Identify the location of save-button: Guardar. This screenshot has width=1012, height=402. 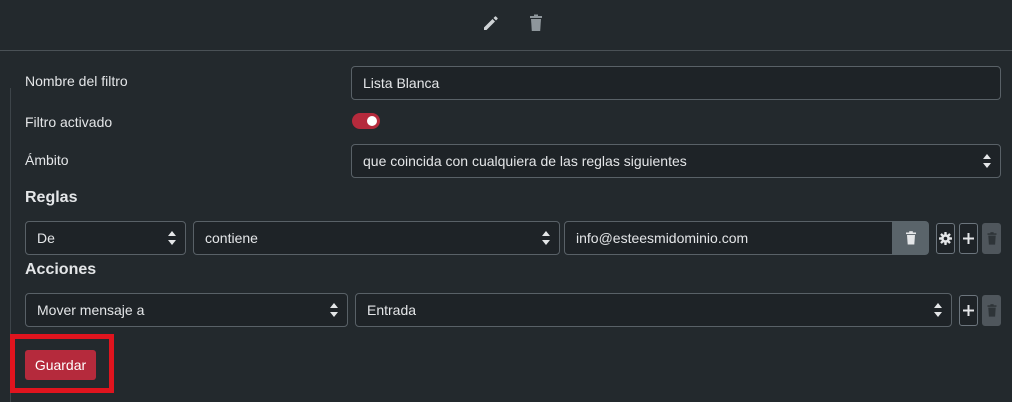
(60, 365).